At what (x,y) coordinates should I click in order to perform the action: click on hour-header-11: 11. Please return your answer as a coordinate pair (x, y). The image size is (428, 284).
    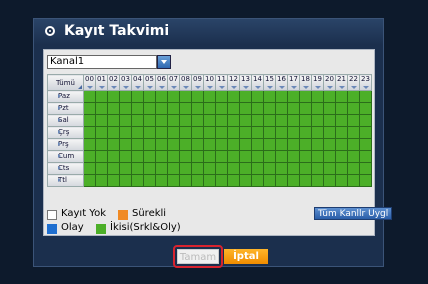
    Looking at the image, I should click on (221, 82).